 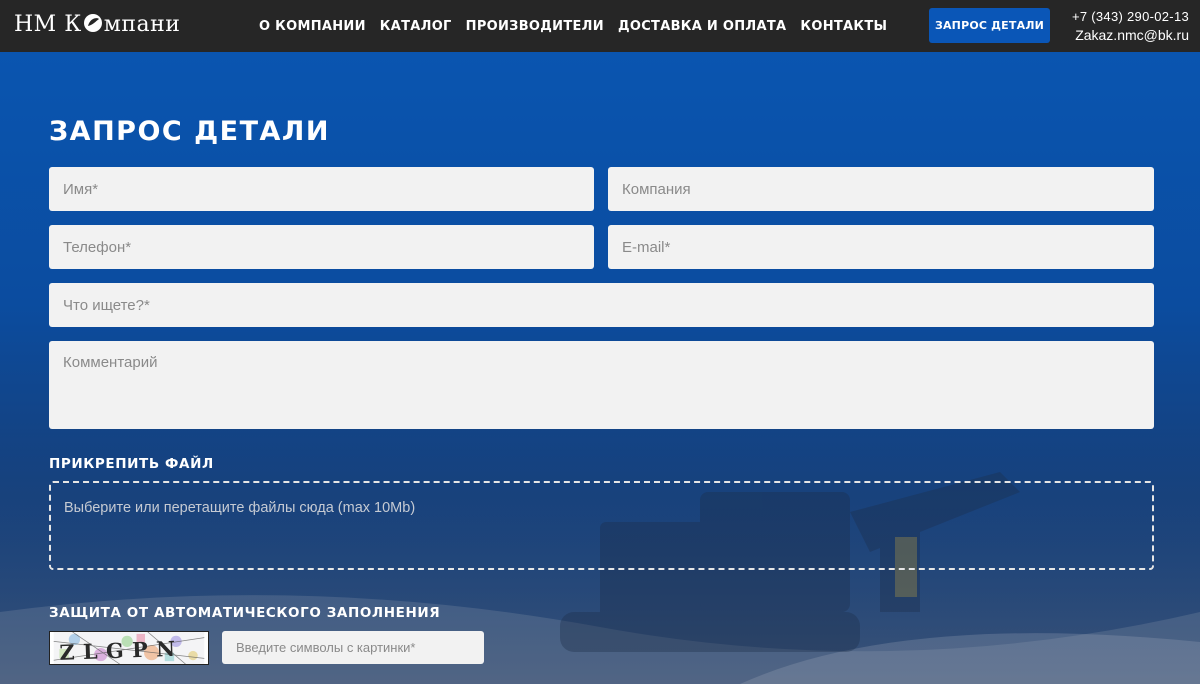 I want to click on logo: НМ К мпани, so click(x=97, y=24).